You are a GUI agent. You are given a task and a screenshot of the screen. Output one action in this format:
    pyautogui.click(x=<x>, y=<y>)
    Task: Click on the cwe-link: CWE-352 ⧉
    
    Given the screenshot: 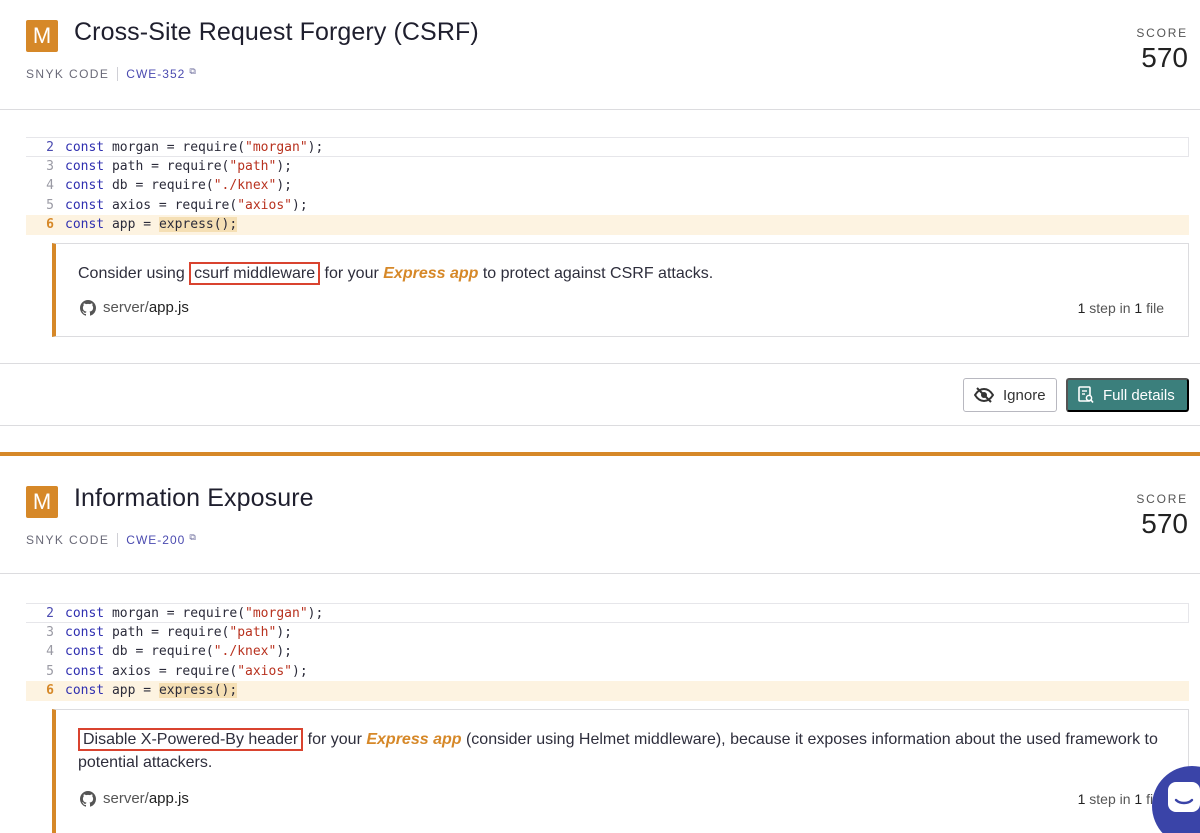 What is the action you would take?
    pyautogui.click(x=161, y=73)
    